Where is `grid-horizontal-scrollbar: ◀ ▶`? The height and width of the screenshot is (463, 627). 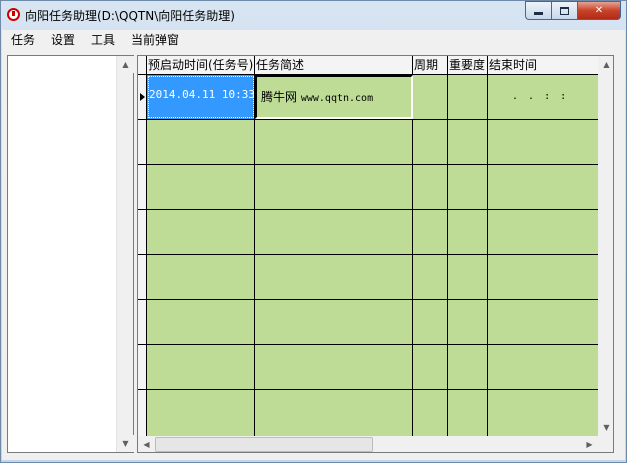 grid-horizontal-scrollbar: ◀ ▶ is located at coordinates (368, 444).